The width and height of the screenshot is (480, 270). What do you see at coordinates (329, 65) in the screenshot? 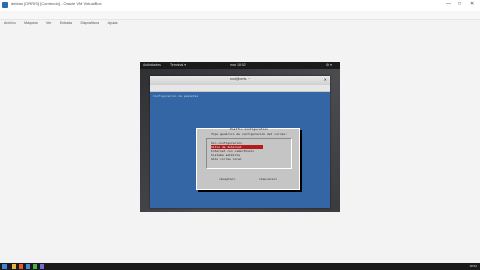
I see `system-tray: ⚙ ▾` at bounding box center [329, 65].